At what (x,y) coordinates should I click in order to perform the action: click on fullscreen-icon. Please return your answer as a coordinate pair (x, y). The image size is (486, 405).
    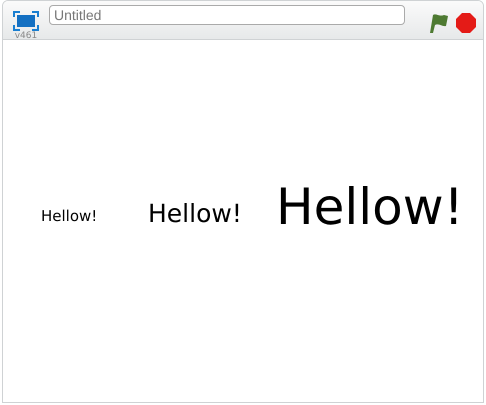
    Looking at the image, I should click on (26, 21).